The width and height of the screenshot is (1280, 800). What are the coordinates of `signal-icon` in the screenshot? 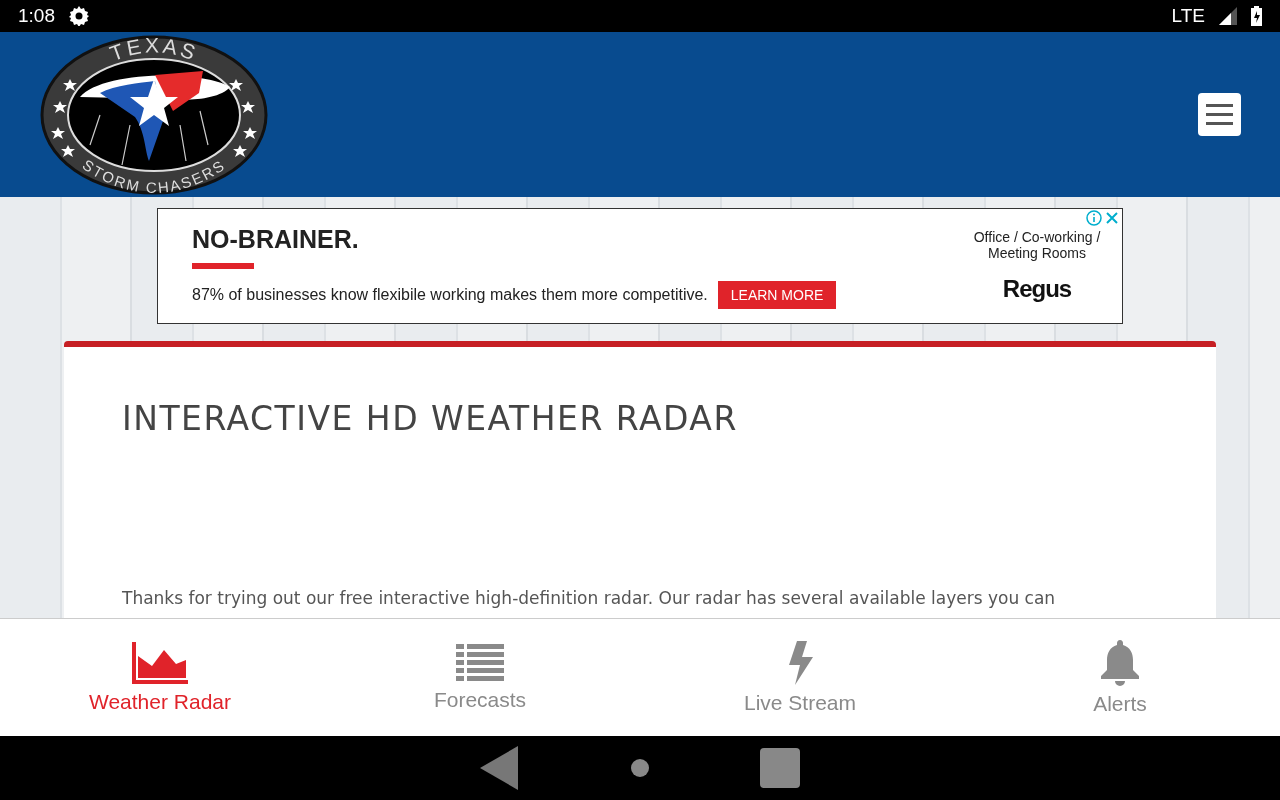 It's located at (1228, 16).